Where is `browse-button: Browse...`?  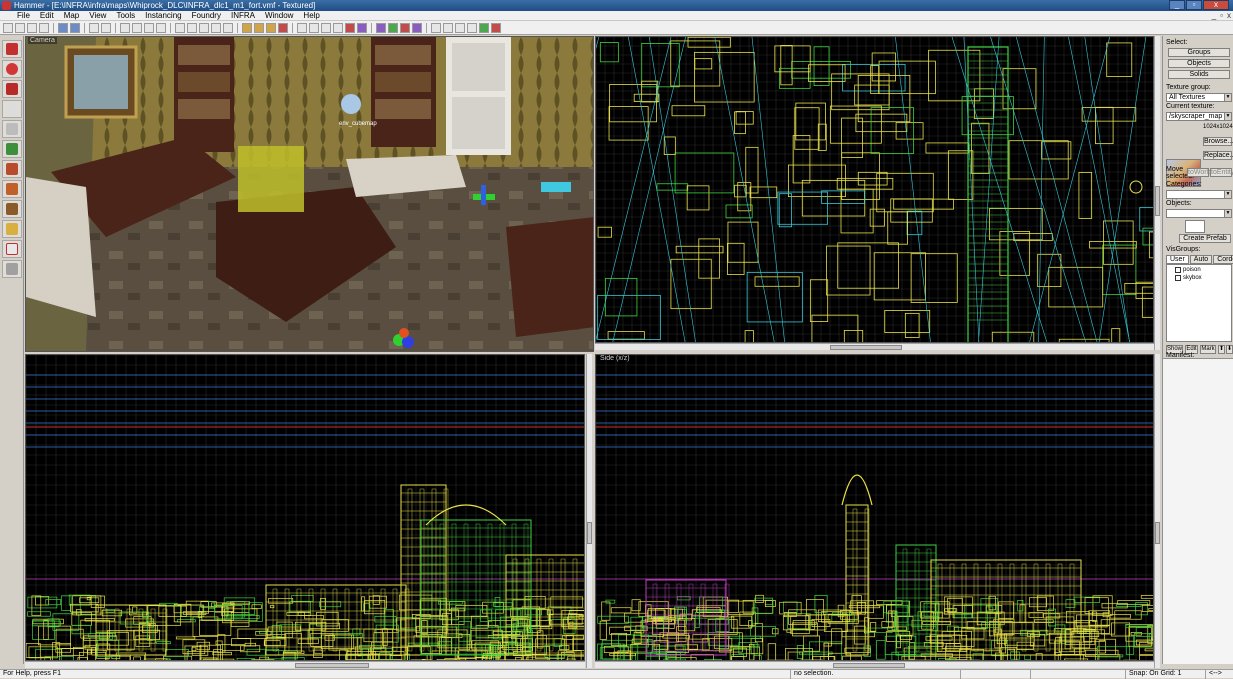 browse-button: Browse... is located at coordinates (1217, 141).